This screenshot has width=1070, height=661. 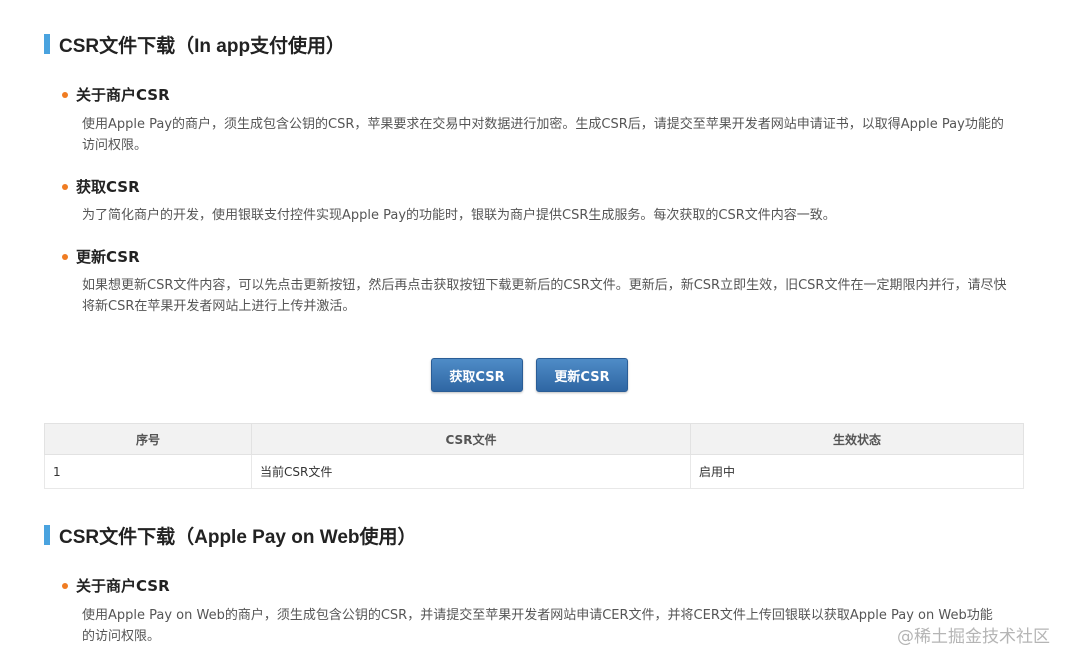 I want to click on column-header-status: 生效状态, so click(x=857, y=439).